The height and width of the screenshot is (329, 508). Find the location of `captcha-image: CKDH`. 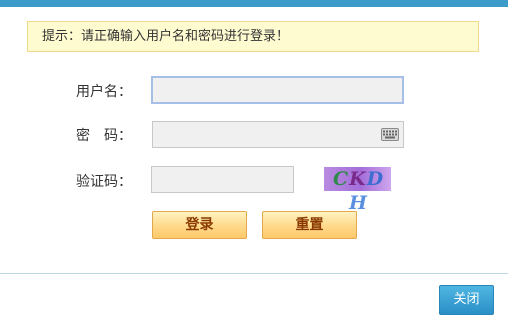

captcha-image: CKDH is located at coordinates (357, 190).